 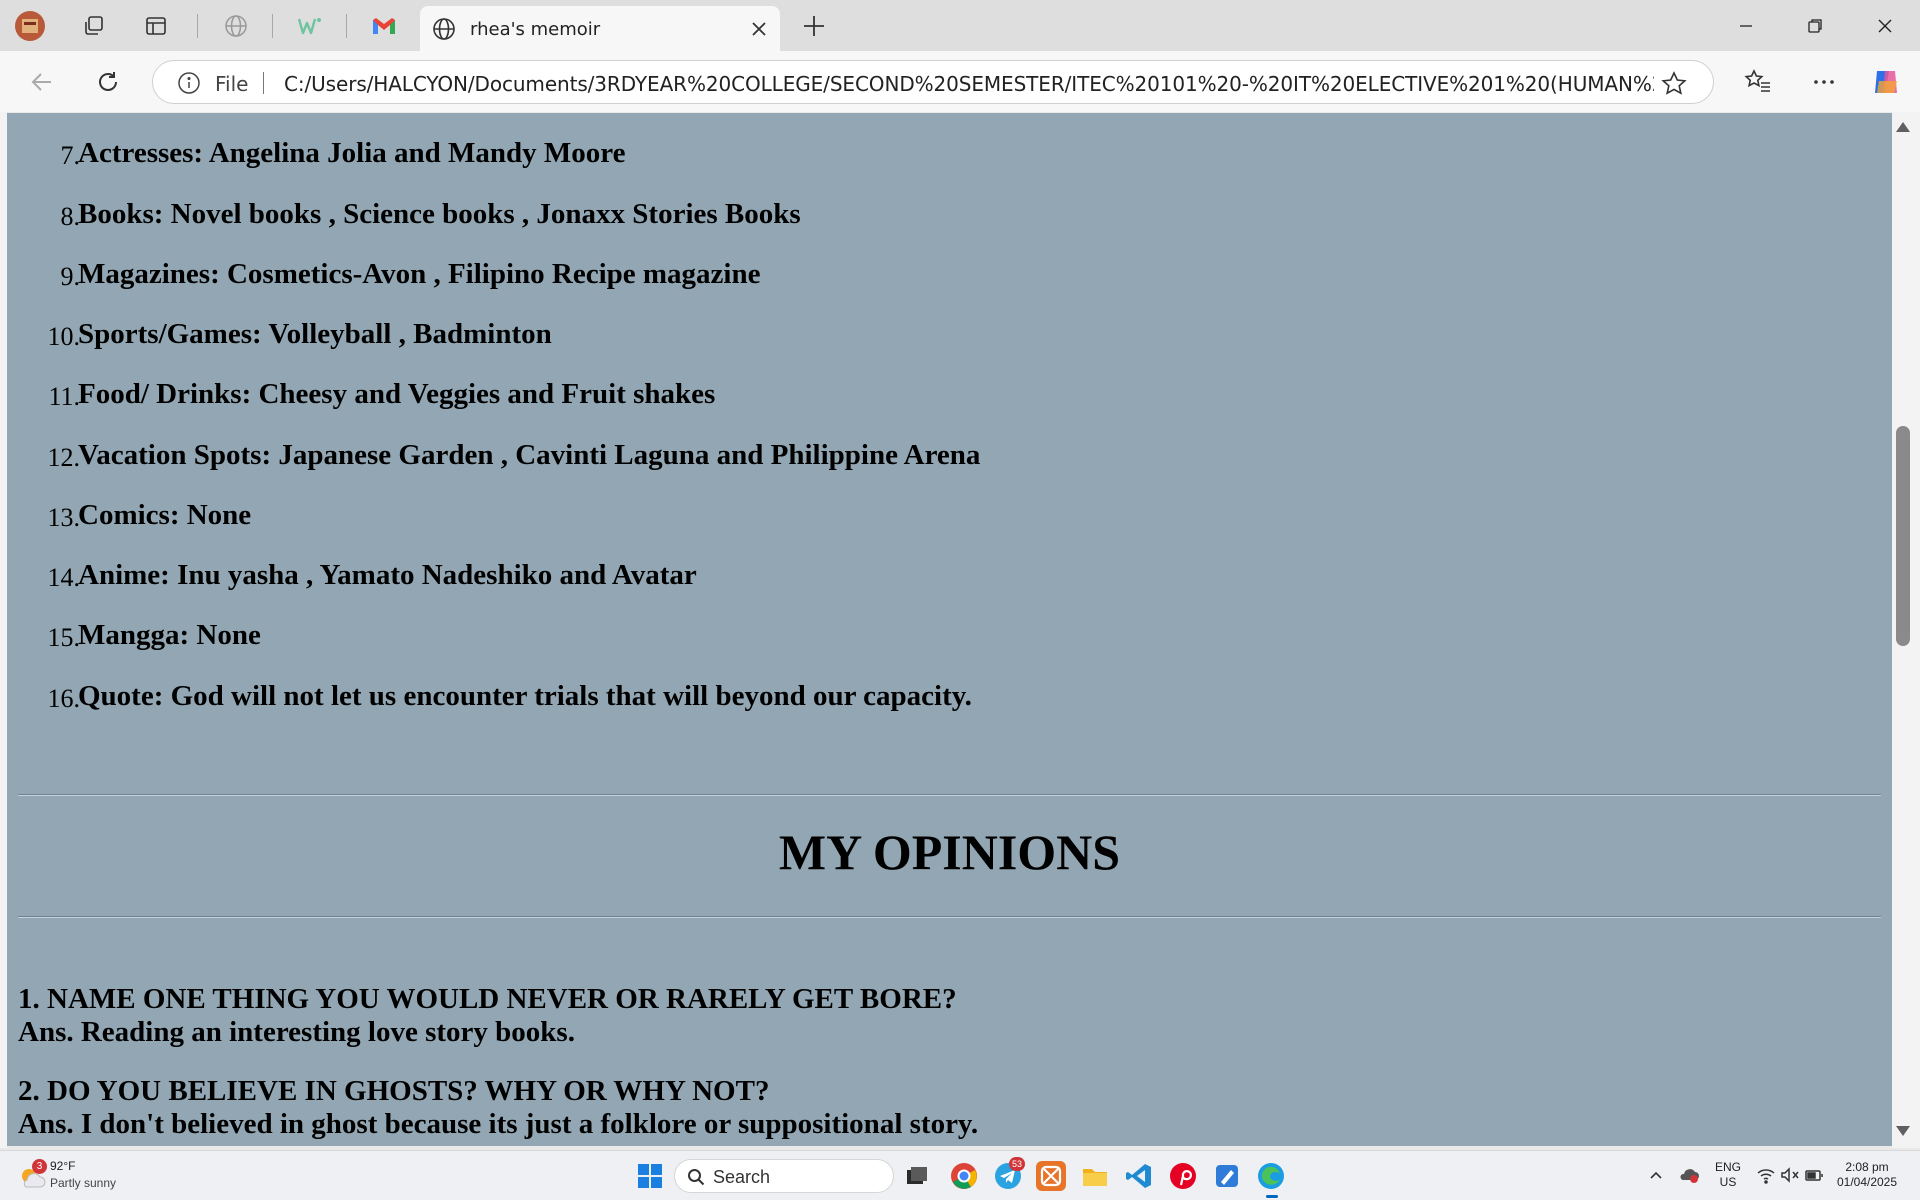 I want to click on section-heading: MY OPINIONS, so click(x=949, y=852).